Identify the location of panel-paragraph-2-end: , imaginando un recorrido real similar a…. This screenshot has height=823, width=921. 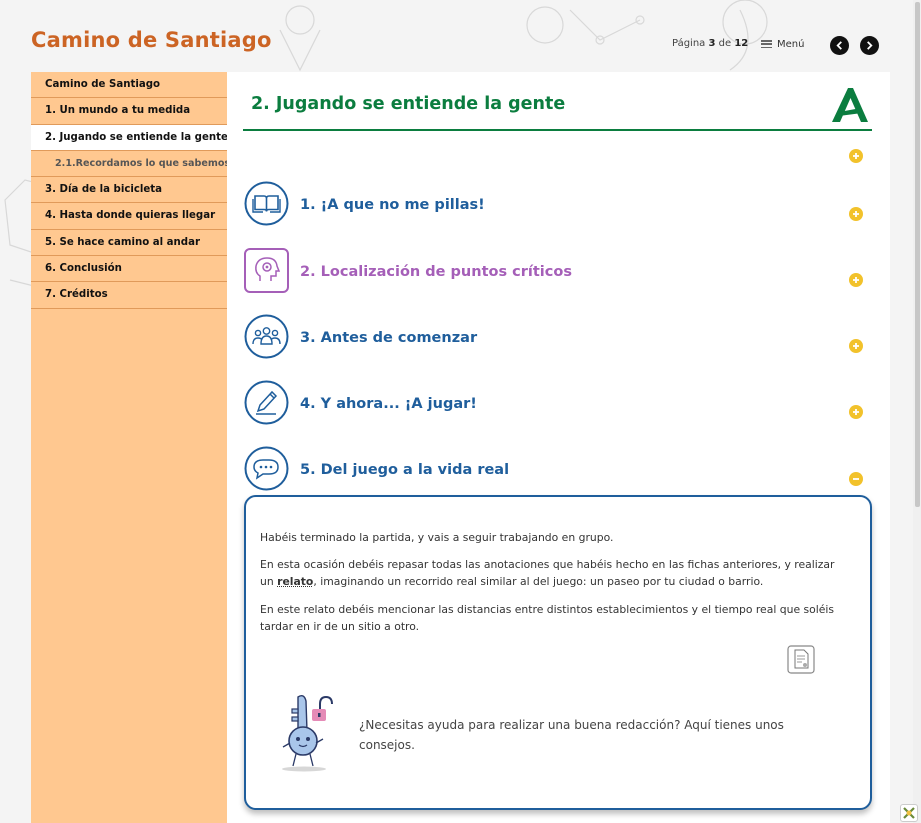
(538, 581).